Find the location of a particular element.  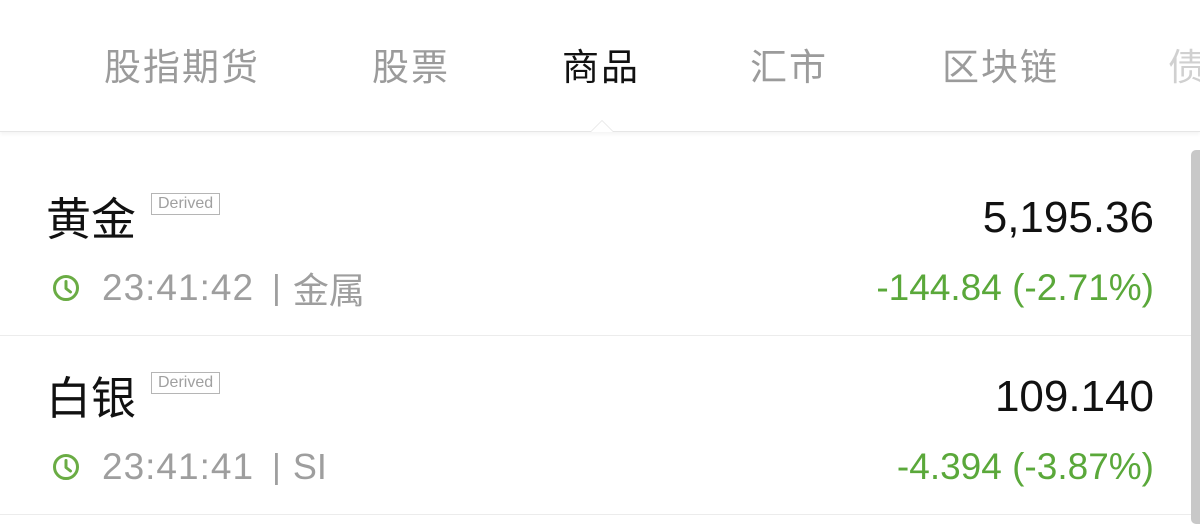

quote-meta: 23:41:42 | 金属 is located at coordinates (208, 288).